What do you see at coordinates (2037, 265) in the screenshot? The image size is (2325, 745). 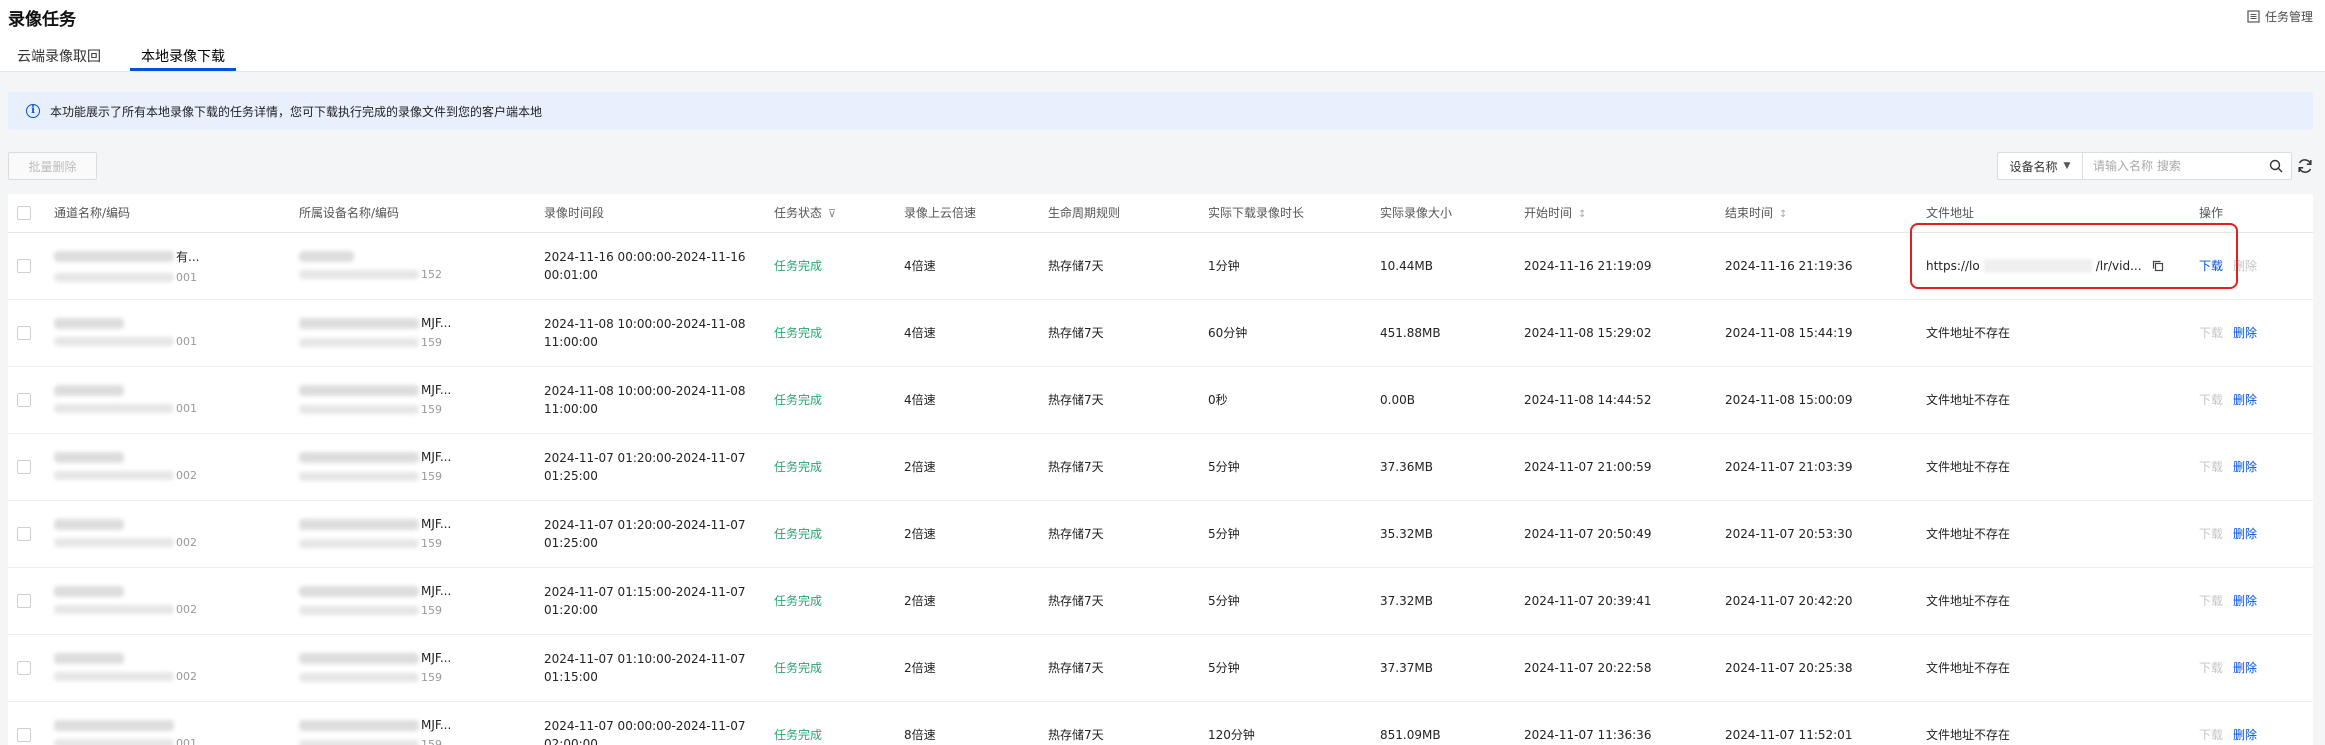 I see `file-url-masked` at bounding box center [2037, 265].